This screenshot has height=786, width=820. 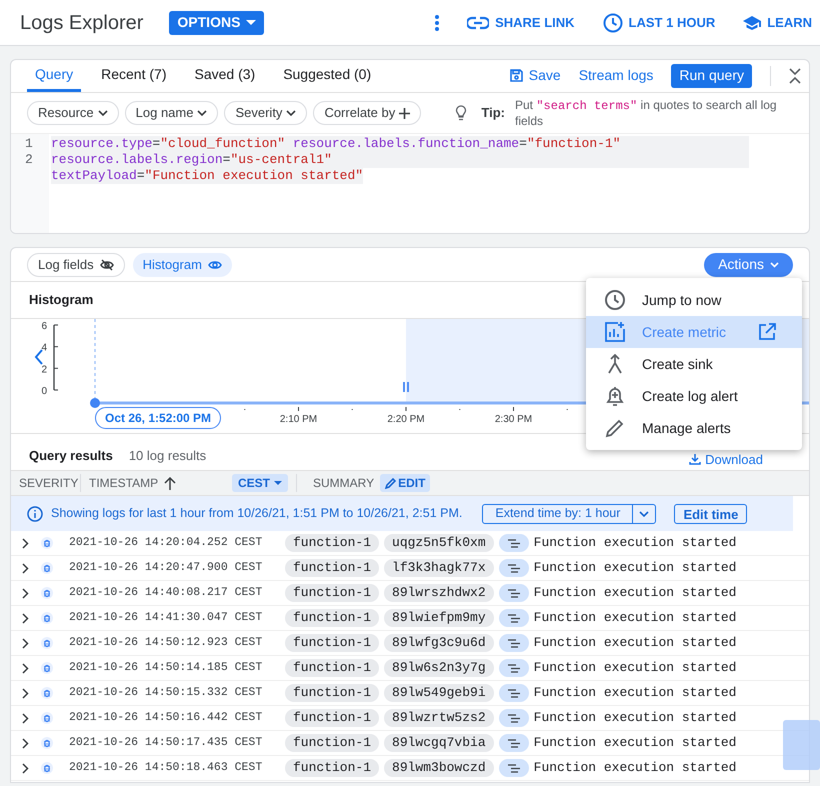 I want to click on execution-id-chip: 89lwcgq7vbia, so click(x=439, y=743).